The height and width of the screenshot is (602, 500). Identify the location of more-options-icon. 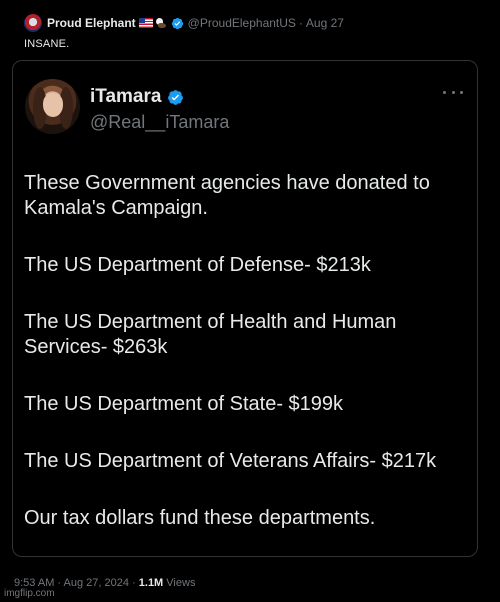
(453, 92).